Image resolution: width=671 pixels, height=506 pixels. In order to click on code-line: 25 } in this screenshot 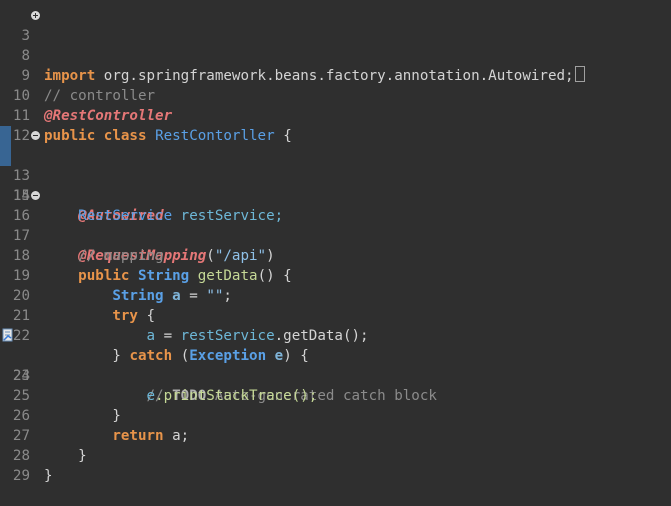, I will do `click(335, 395)`.